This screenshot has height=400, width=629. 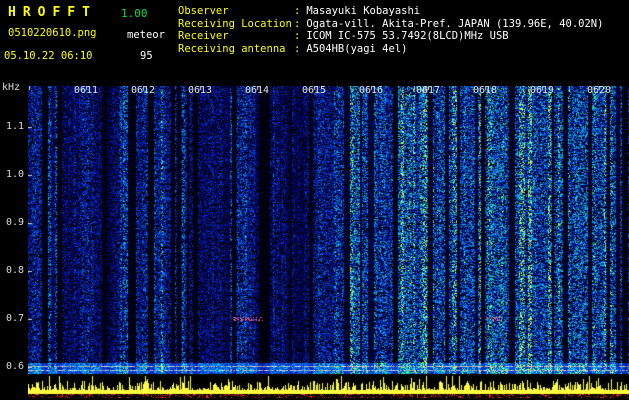 What do you see at coordinates (485, 90) in the screenshot?
I see `x-tick-7: 0618` at bounding box center [485, 90].